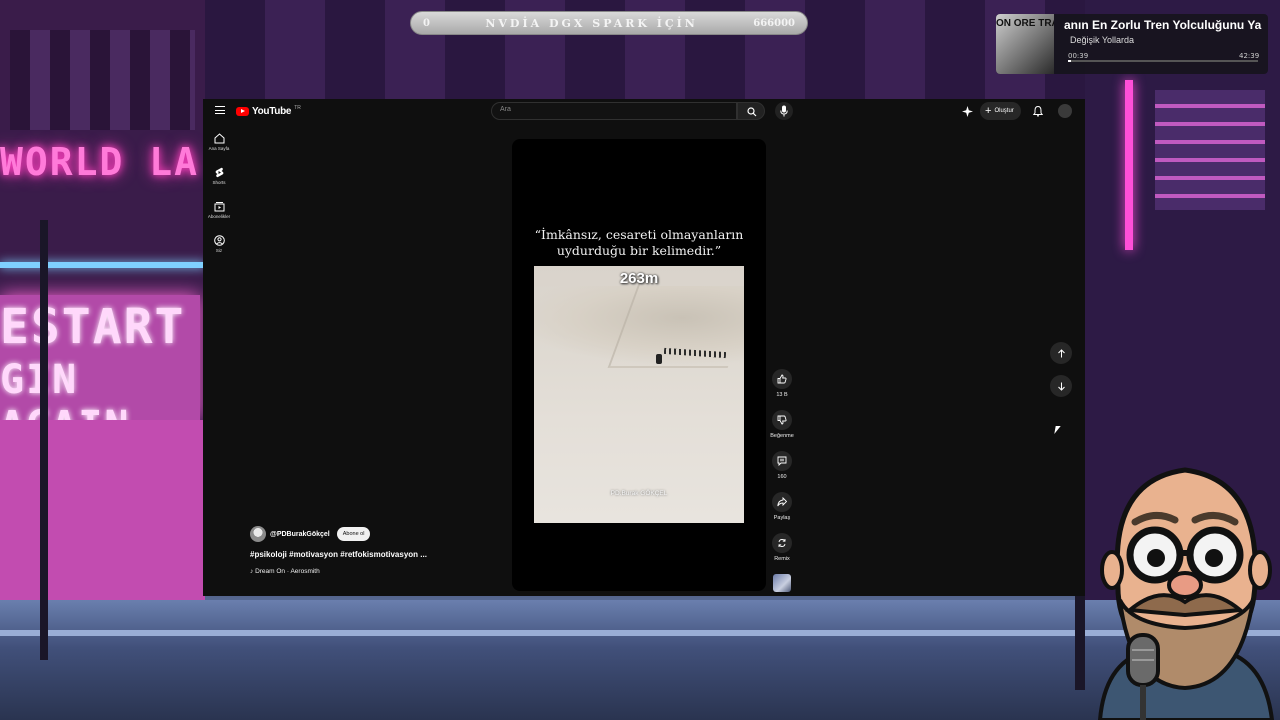 This screenshot has width=1280, height=720. What do you see at coordinates (639, 278) in the screenshot?
I see `distance-overlay: 263m` at bounding box center [639, 278].